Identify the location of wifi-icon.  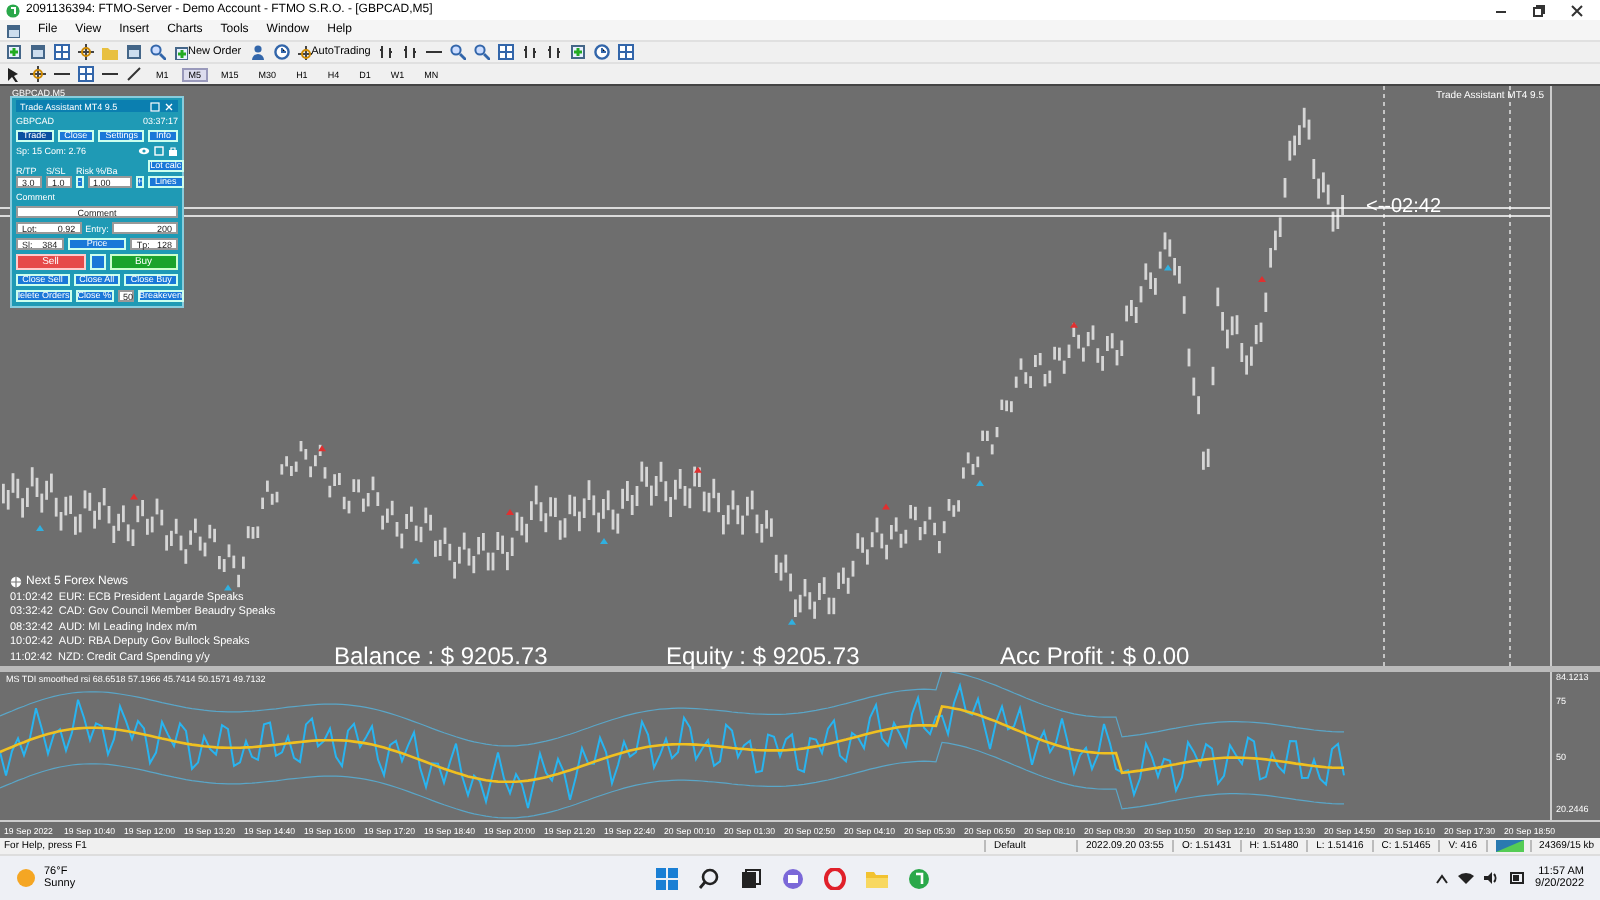
(1465, 878).